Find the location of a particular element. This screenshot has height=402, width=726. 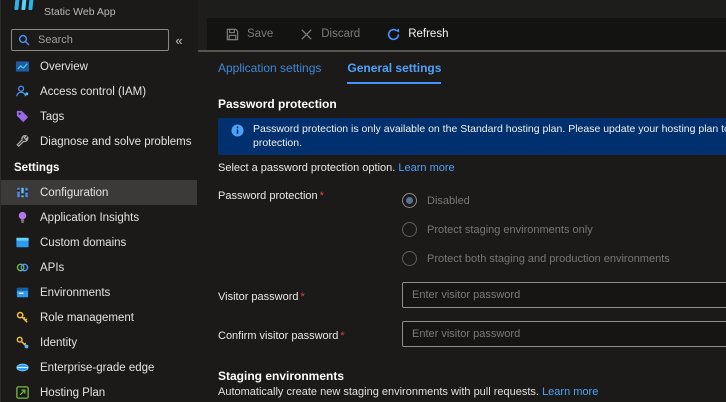

tab-application-settings: Application settings is located at coordinates (269, 72).